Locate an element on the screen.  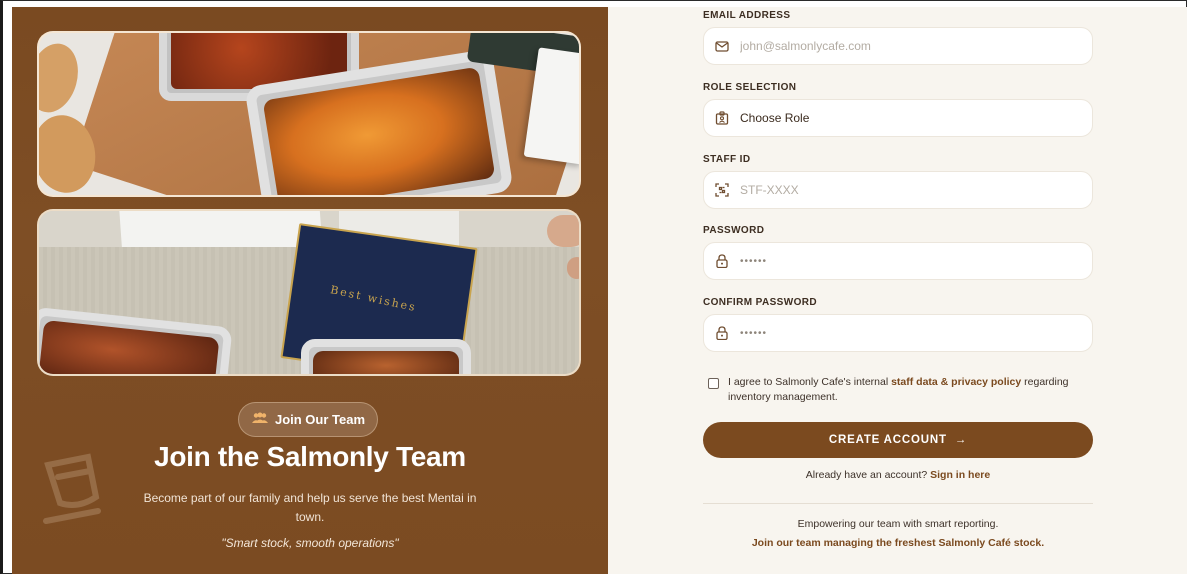
staff-id-input is located at coordinates (905, 190).